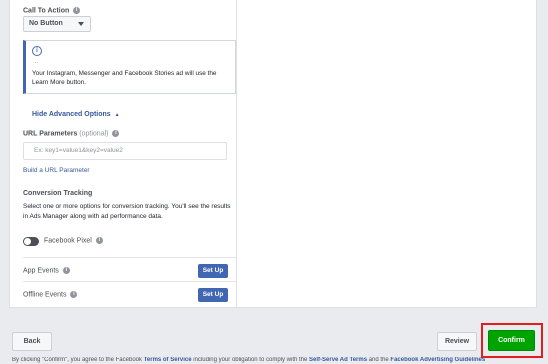 Image resolution: width=548 pixels, height=364 pixels. I want to click on conversion-tracking-heading: Conversion Tracking, so click(58, 193).